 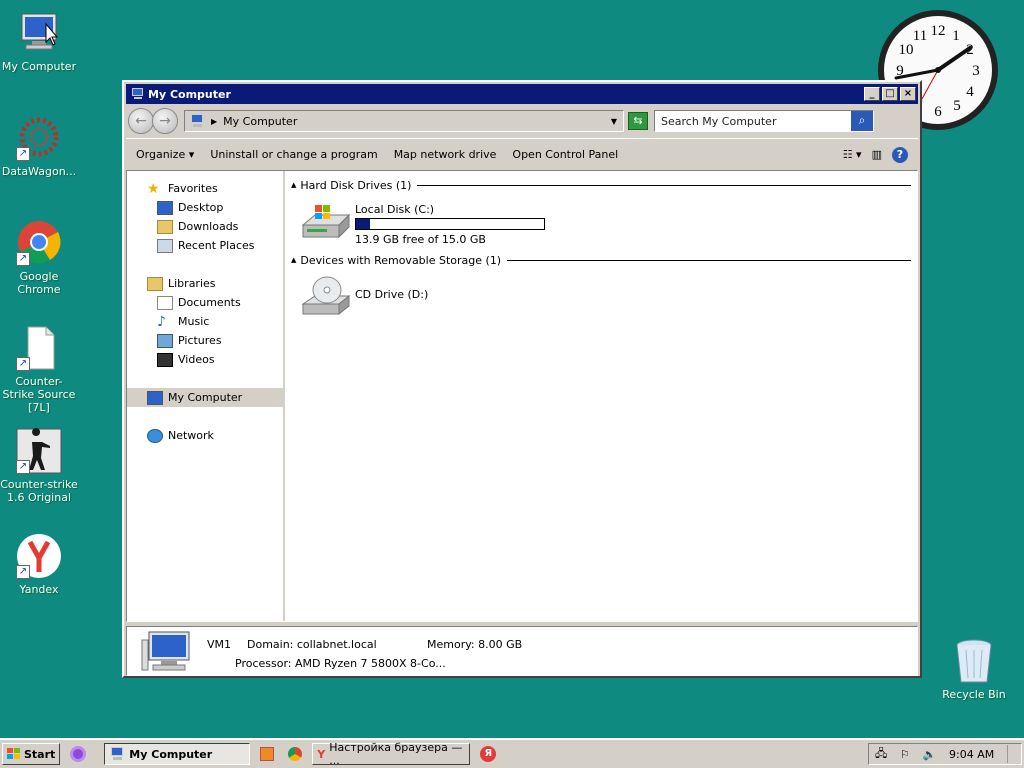 I want to click on yandex-browser-icon: Я, so click(x=488, y=754).